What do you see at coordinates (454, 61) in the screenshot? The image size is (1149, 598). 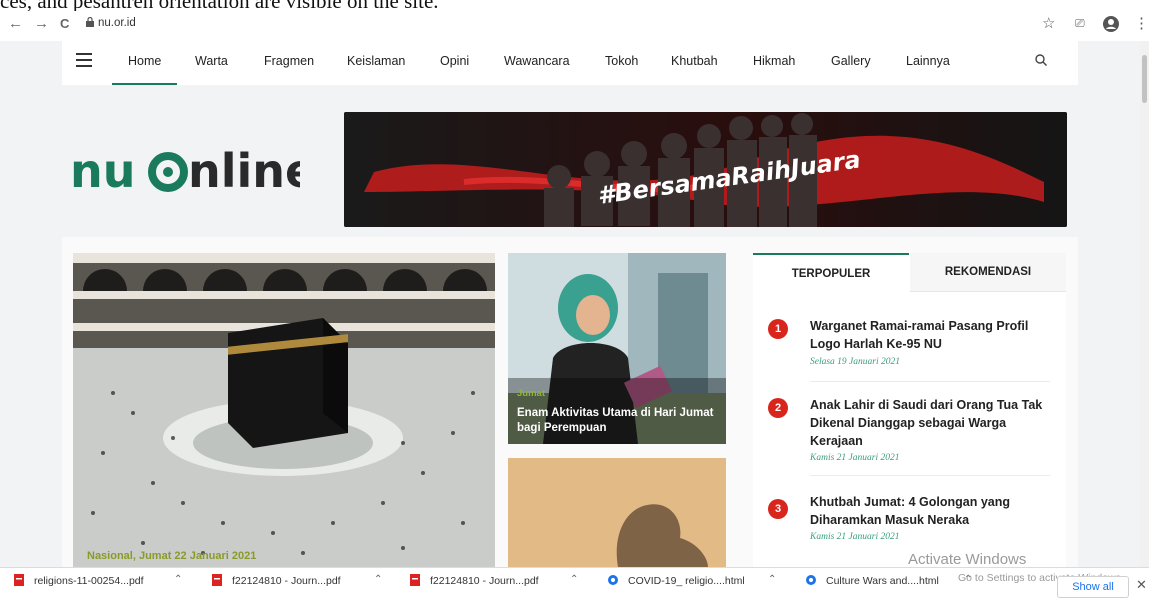 I see `nav-opini: Opini` at bounding box center [454, 61].